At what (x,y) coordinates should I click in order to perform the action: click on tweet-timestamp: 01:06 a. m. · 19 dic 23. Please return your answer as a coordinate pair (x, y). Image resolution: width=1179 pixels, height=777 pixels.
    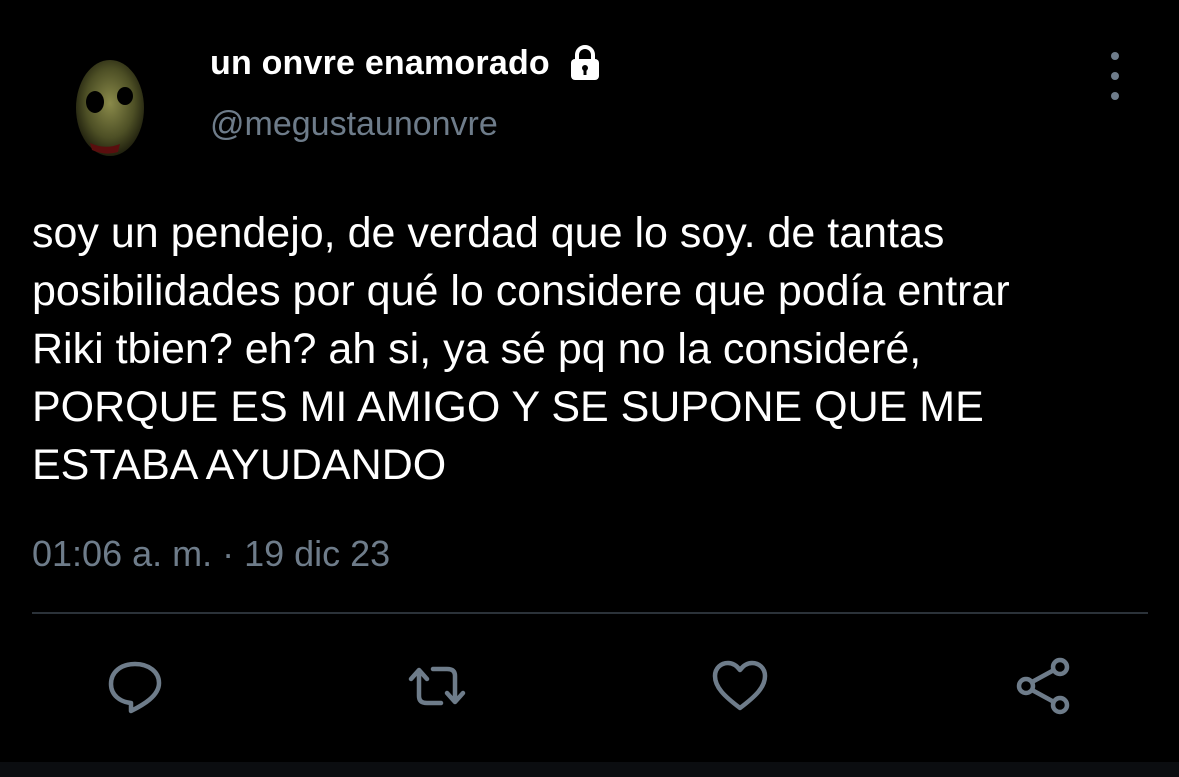
    Looking at the image, I should click on (211, 554).